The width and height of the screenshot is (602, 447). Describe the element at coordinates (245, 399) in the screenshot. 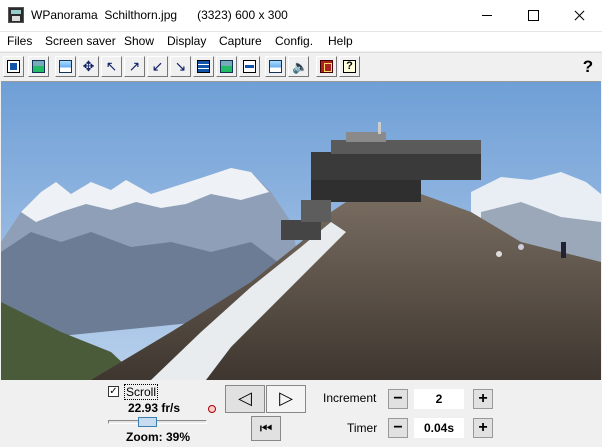

I see `previous-button: ◁` at that location.